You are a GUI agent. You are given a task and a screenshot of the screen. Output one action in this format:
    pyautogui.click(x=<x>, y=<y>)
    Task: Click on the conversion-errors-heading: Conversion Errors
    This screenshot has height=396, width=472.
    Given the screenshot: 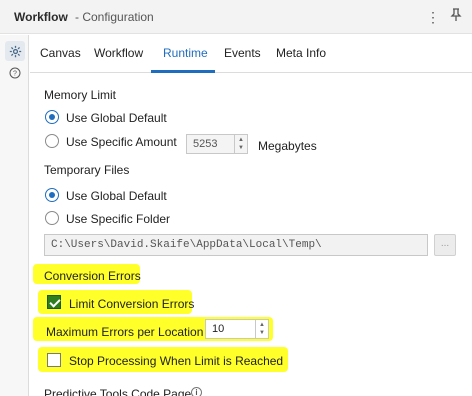 What is the action you would take?
    pyautogui.click(x=92, y=276)
    